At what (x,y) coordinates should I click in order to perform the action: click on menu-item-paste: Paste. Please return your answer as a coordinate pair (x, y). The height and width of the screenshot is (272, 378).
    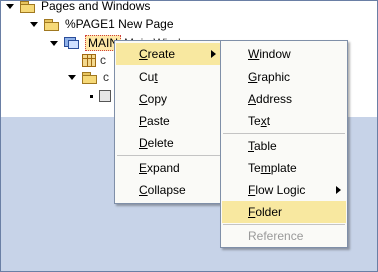
    Looking at the image, I should click on (169, 121).